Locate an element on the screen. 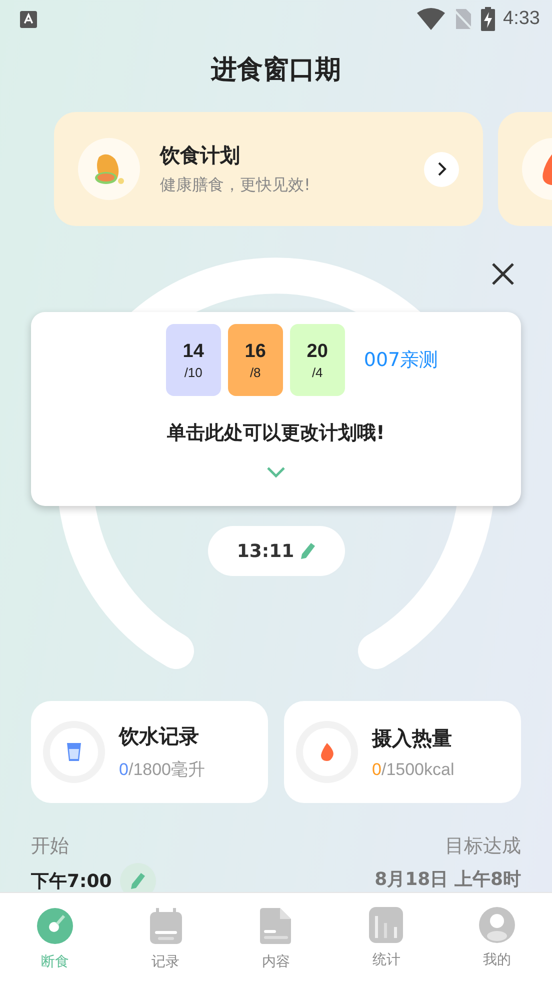  card-title: 饮食计划 is located at coordinates (200, 155).